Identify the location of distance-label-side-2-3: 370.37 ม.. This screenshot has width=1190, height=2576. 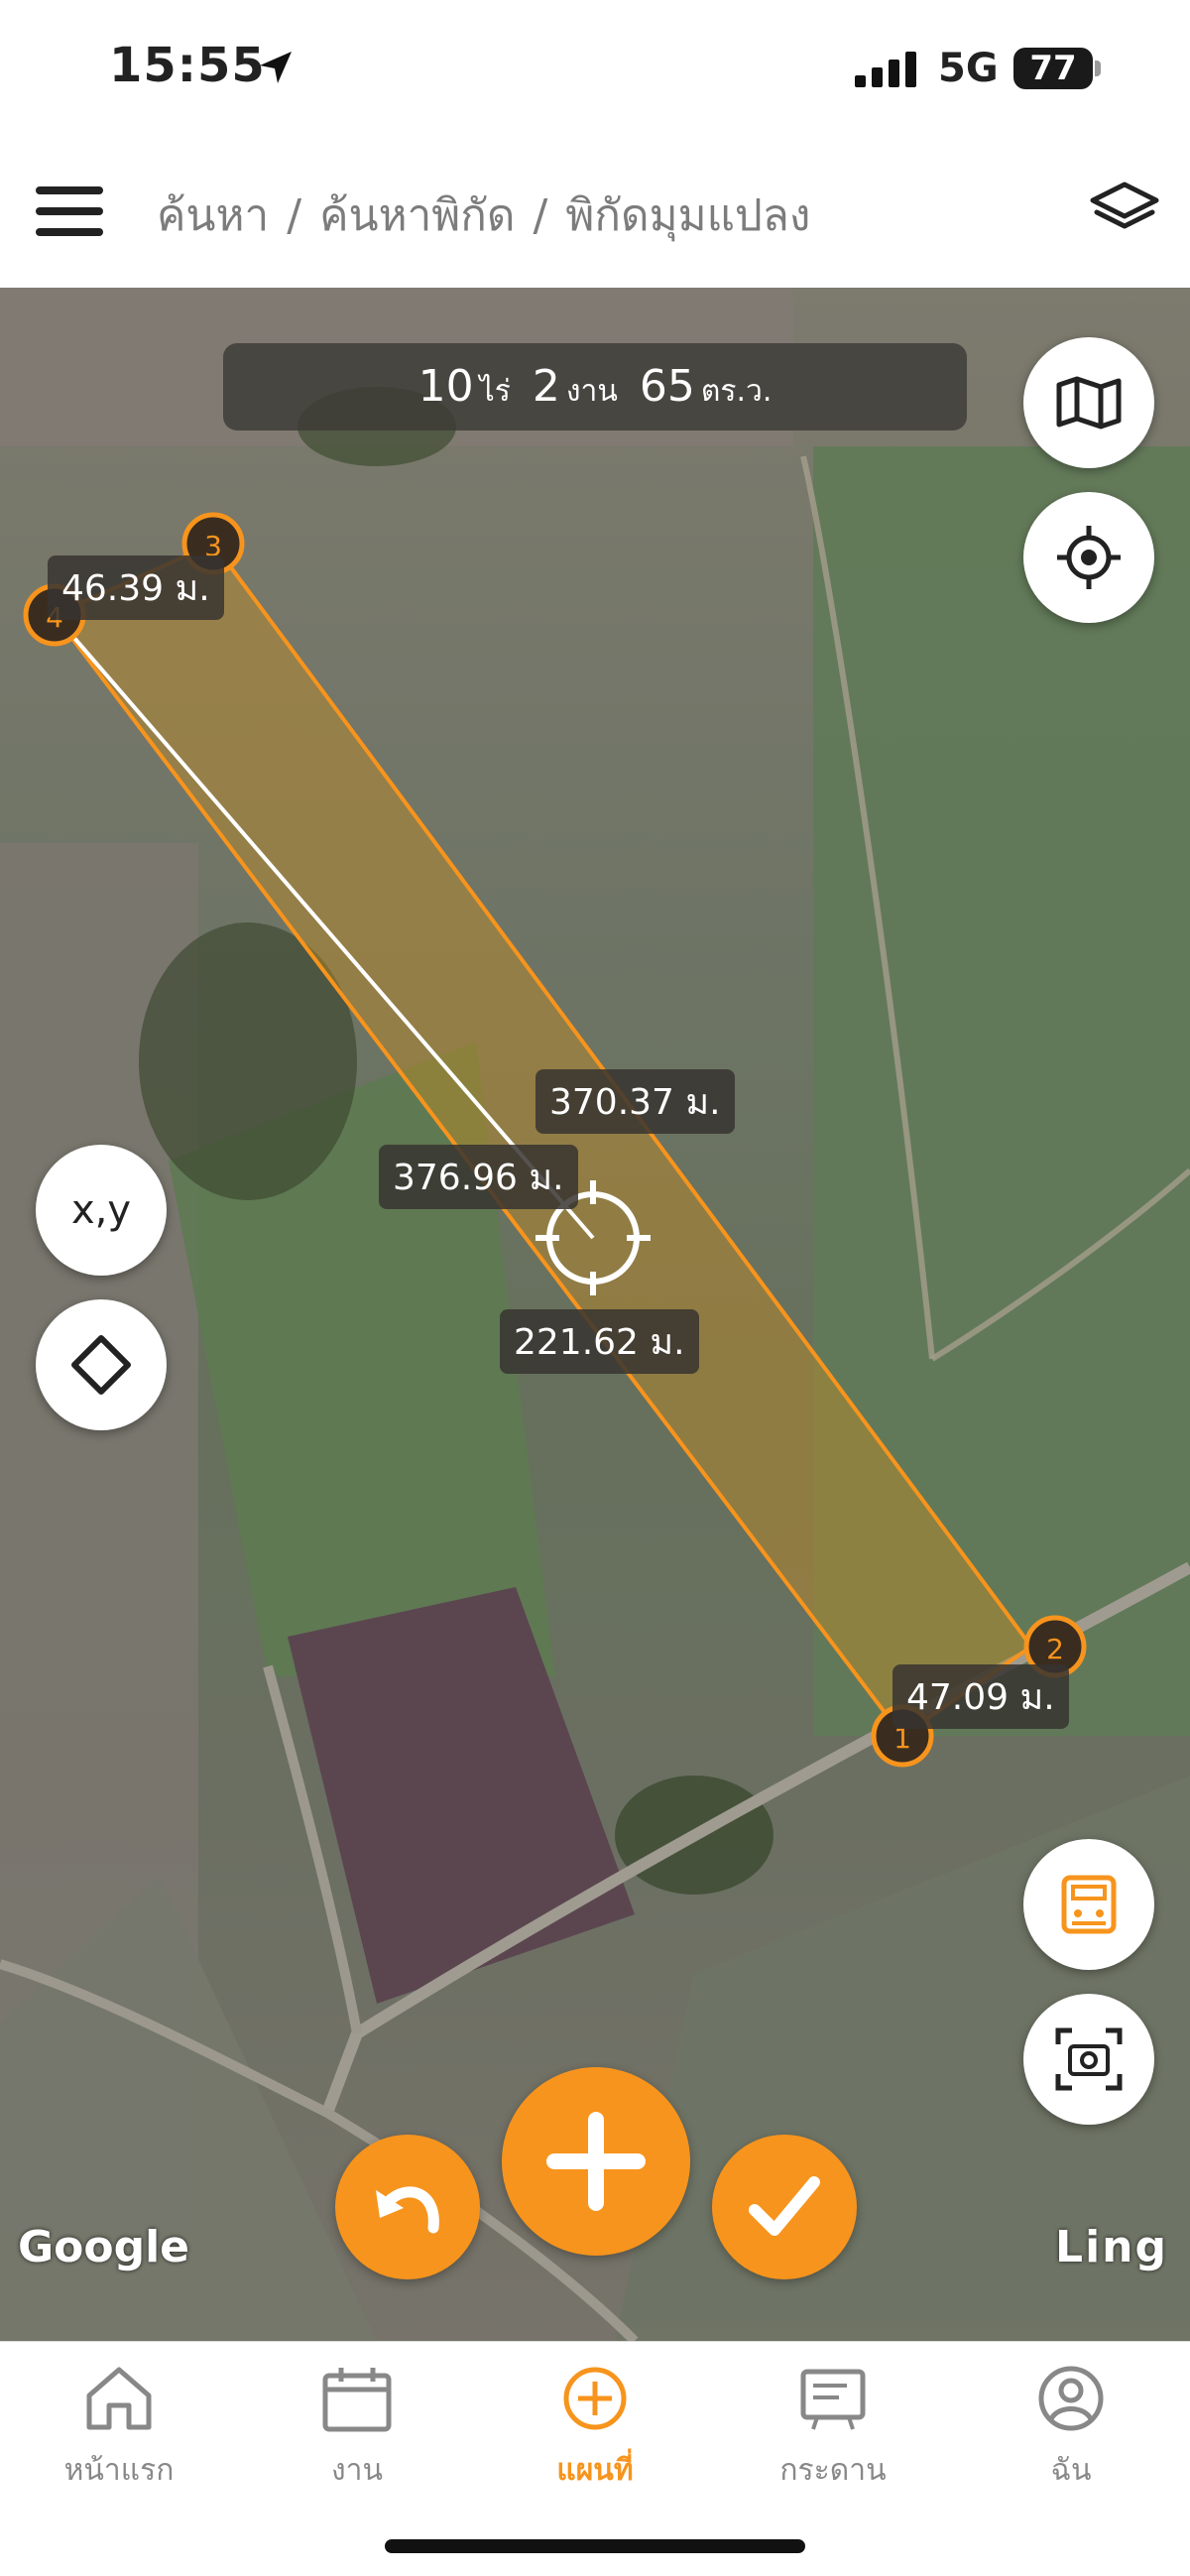
(635, 1101).